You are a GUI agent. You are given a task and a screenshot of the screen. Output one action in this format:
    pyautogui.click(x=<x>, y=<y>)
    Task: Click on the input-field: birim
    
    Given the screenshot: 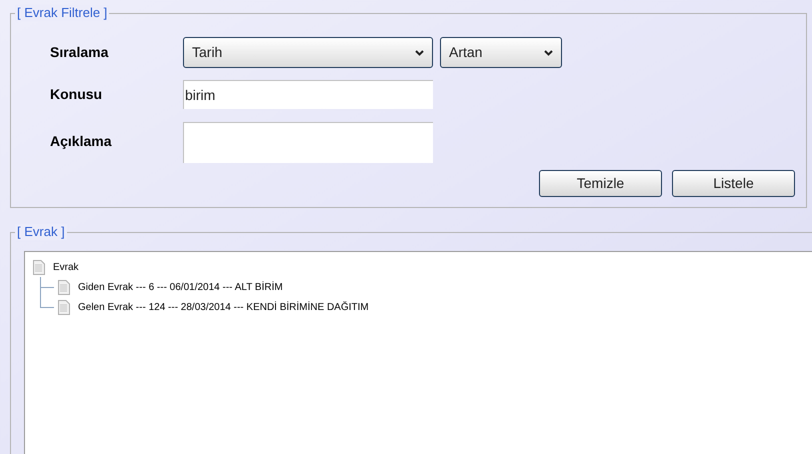 What is the action you would take?
    pyautogui.click(x=308, y=94)
    